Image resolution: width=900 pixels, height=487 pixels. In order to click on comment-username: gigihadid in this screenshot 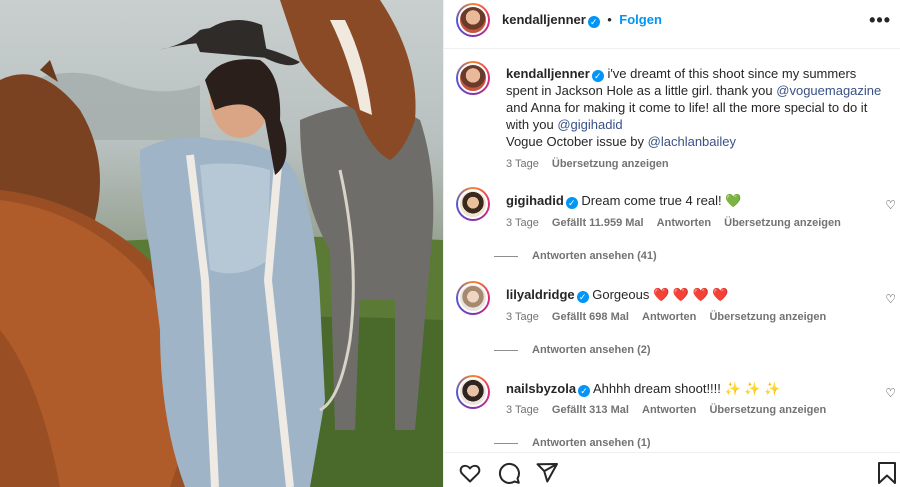, I will do `click(535, 200)`.